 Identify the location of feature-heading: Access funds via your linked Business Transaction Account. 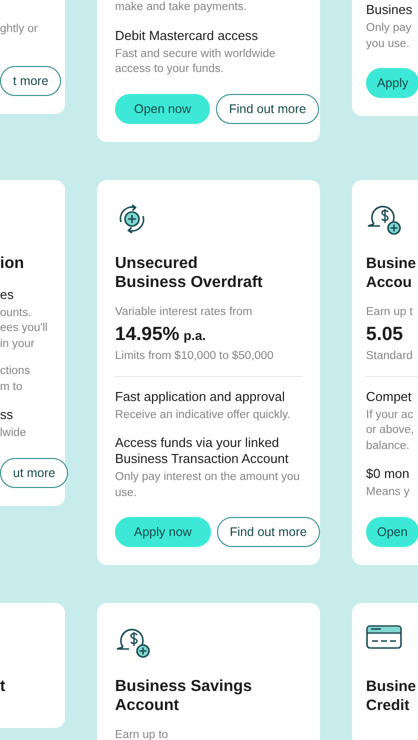
(202, 451).